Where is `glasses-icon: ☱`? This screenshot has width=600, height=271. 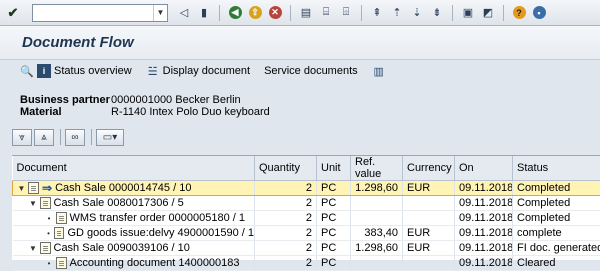
glasses-icon: ☱ is located at coordinates (153, 71).